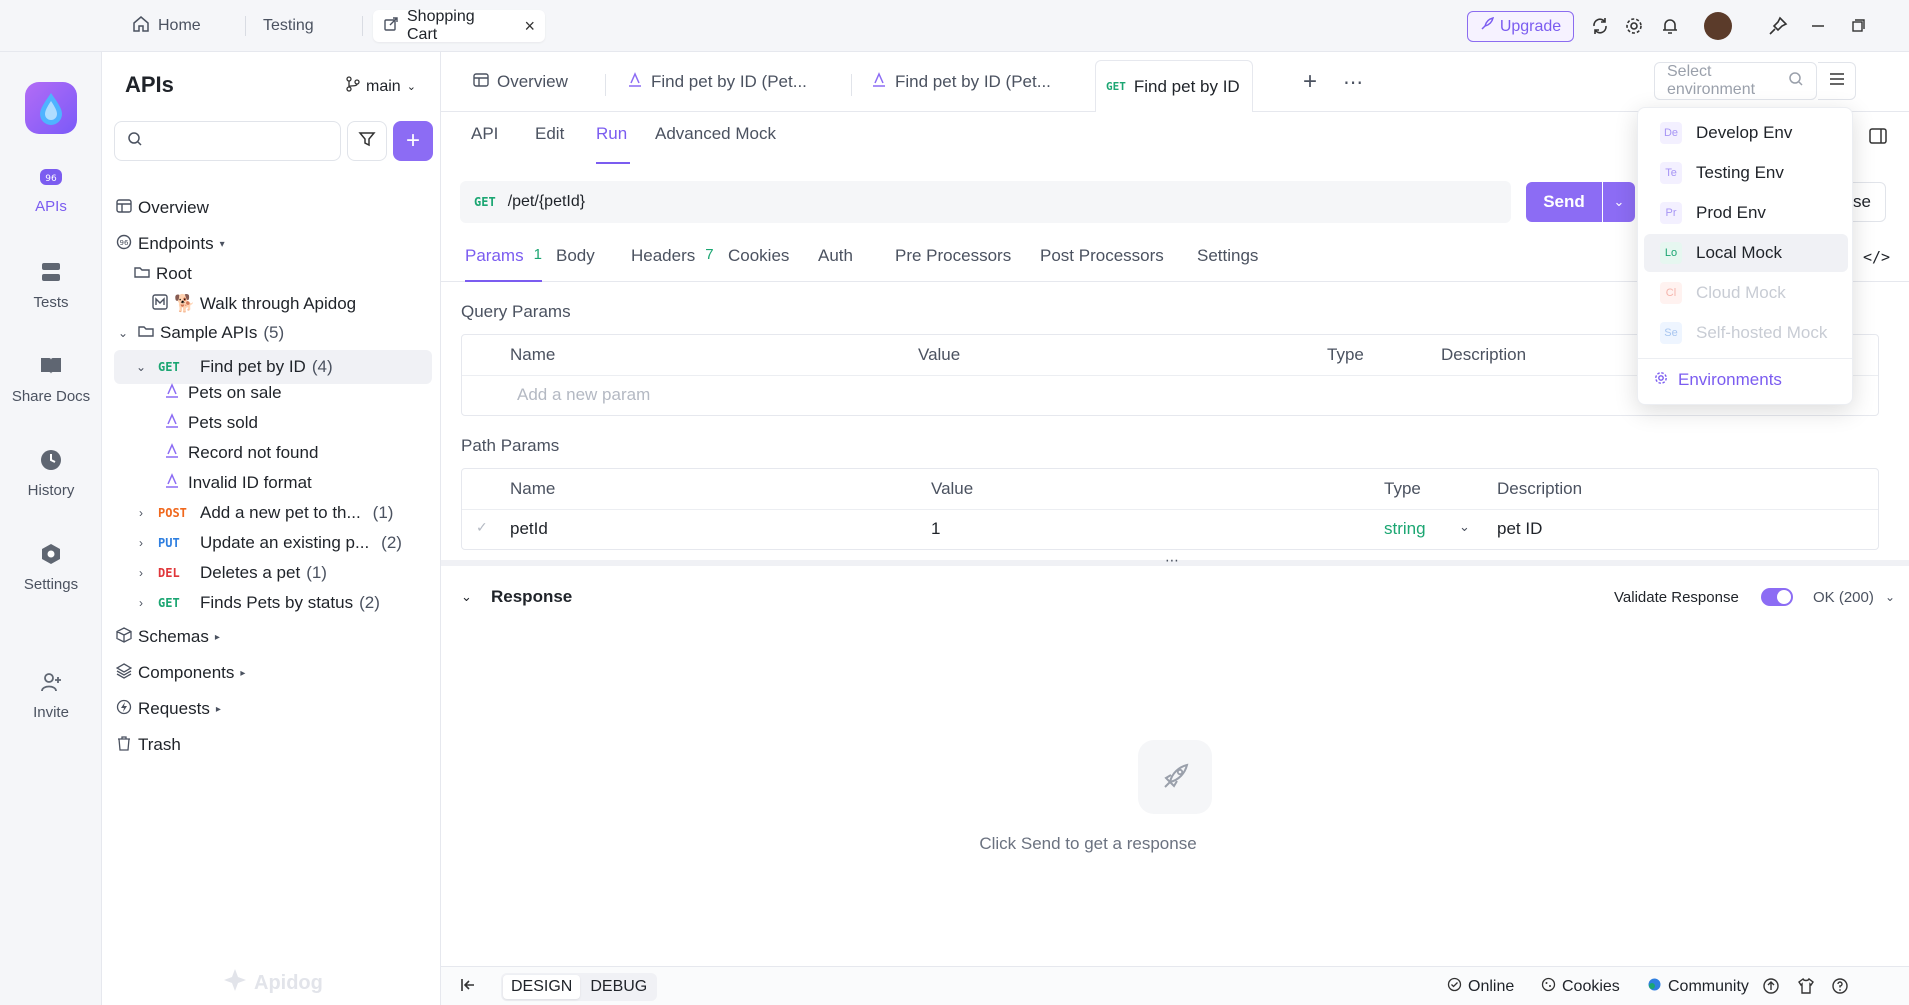 The height and width of the screenshot is (1005, 1909). Describe the element at coordinates (618, 987) in the screenshot. I see `debug-mode-button: DEBUG` at that location.